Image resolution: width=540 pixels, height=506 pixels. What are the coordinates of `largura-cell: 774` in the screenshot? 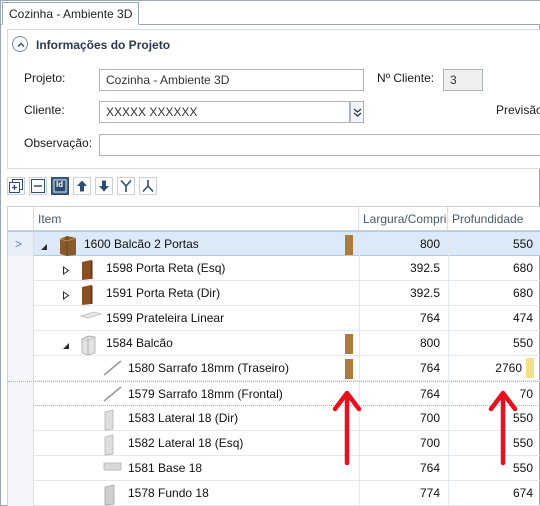 It's located at (399, 493).